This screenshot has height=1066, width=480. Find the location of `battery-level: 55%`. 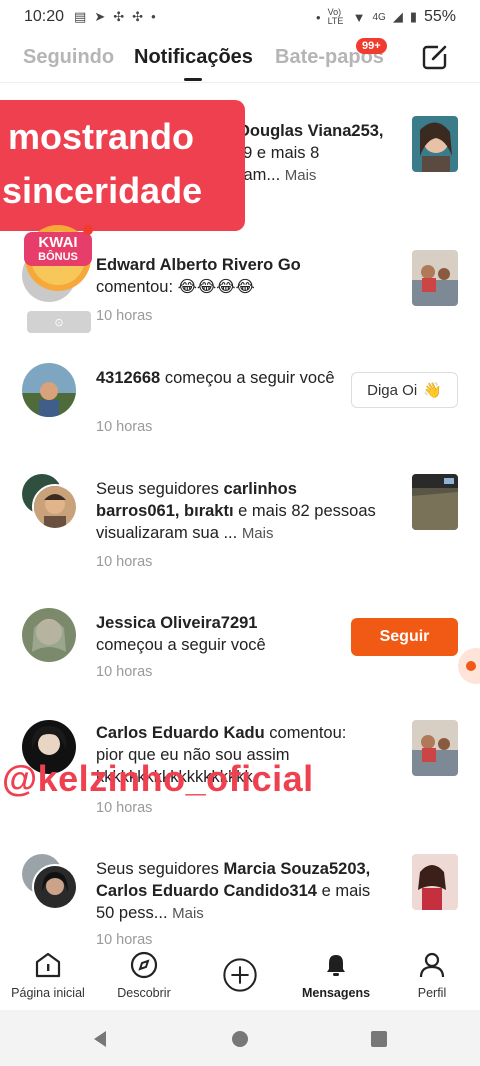

battery-level: 55% is located at coordinates (439, 16).